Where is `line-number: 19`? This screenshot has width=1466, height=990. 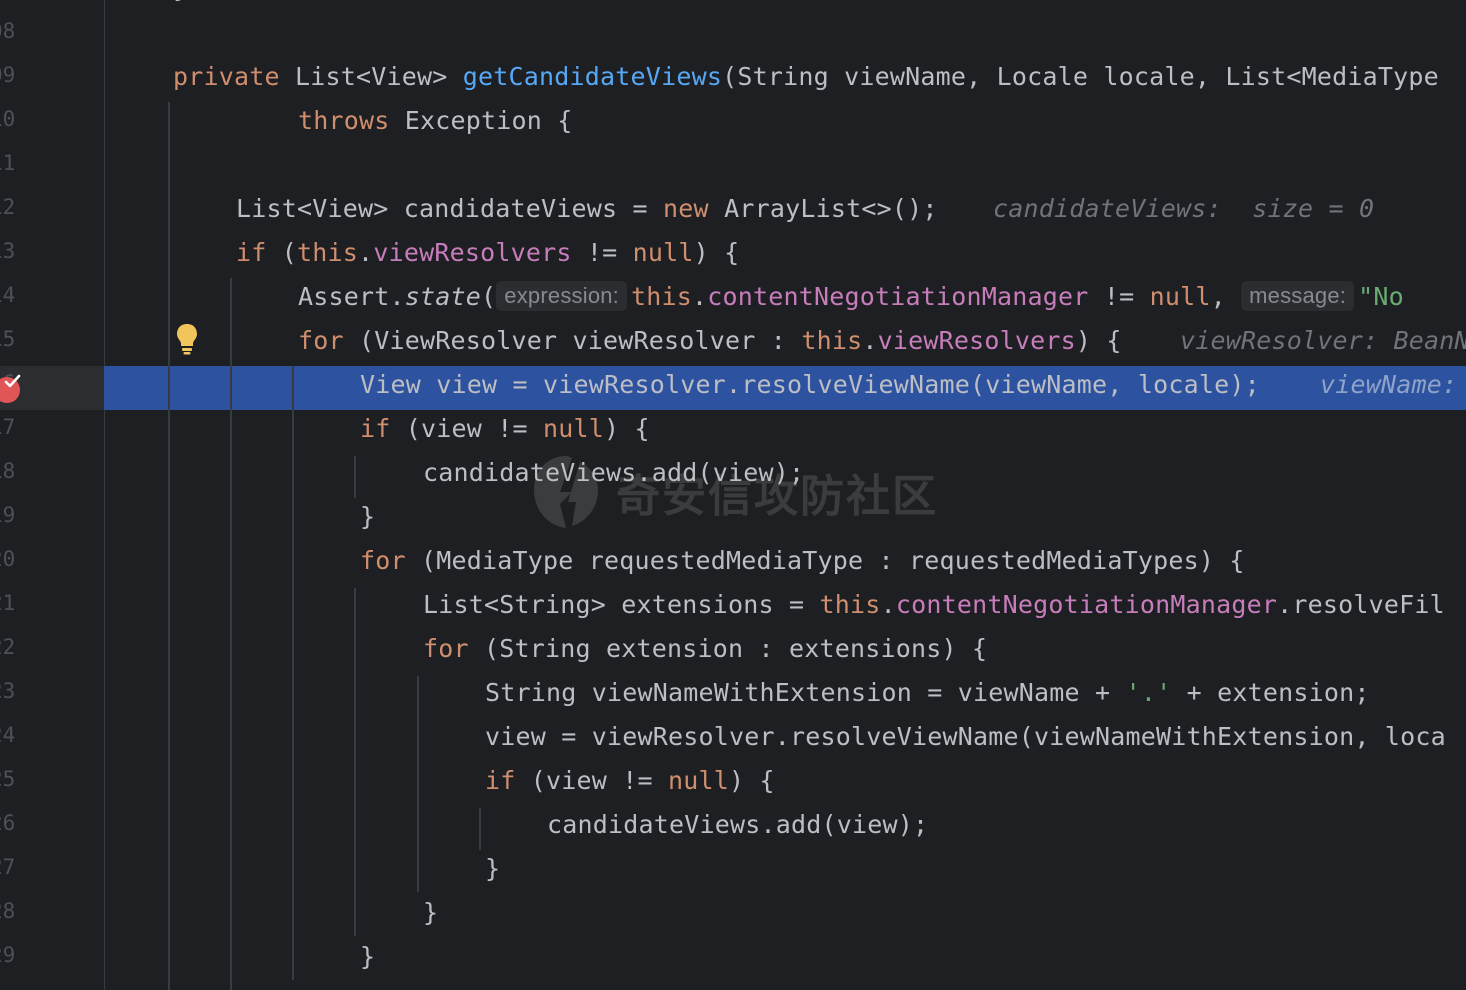 line-number: 19 is located at coordinates (8, 515).